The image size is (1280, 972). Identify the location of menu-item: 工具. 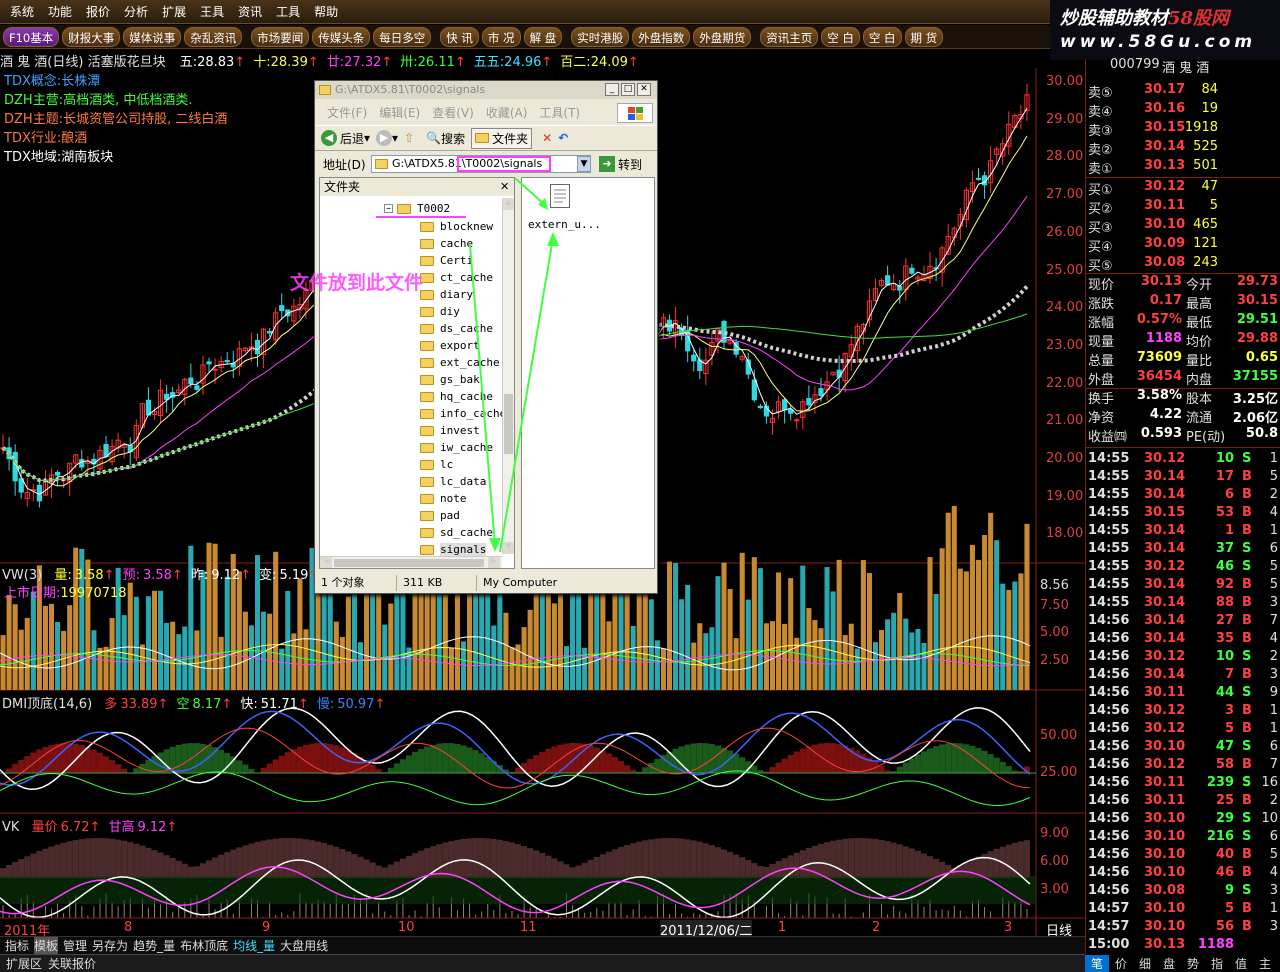
(288, 11).